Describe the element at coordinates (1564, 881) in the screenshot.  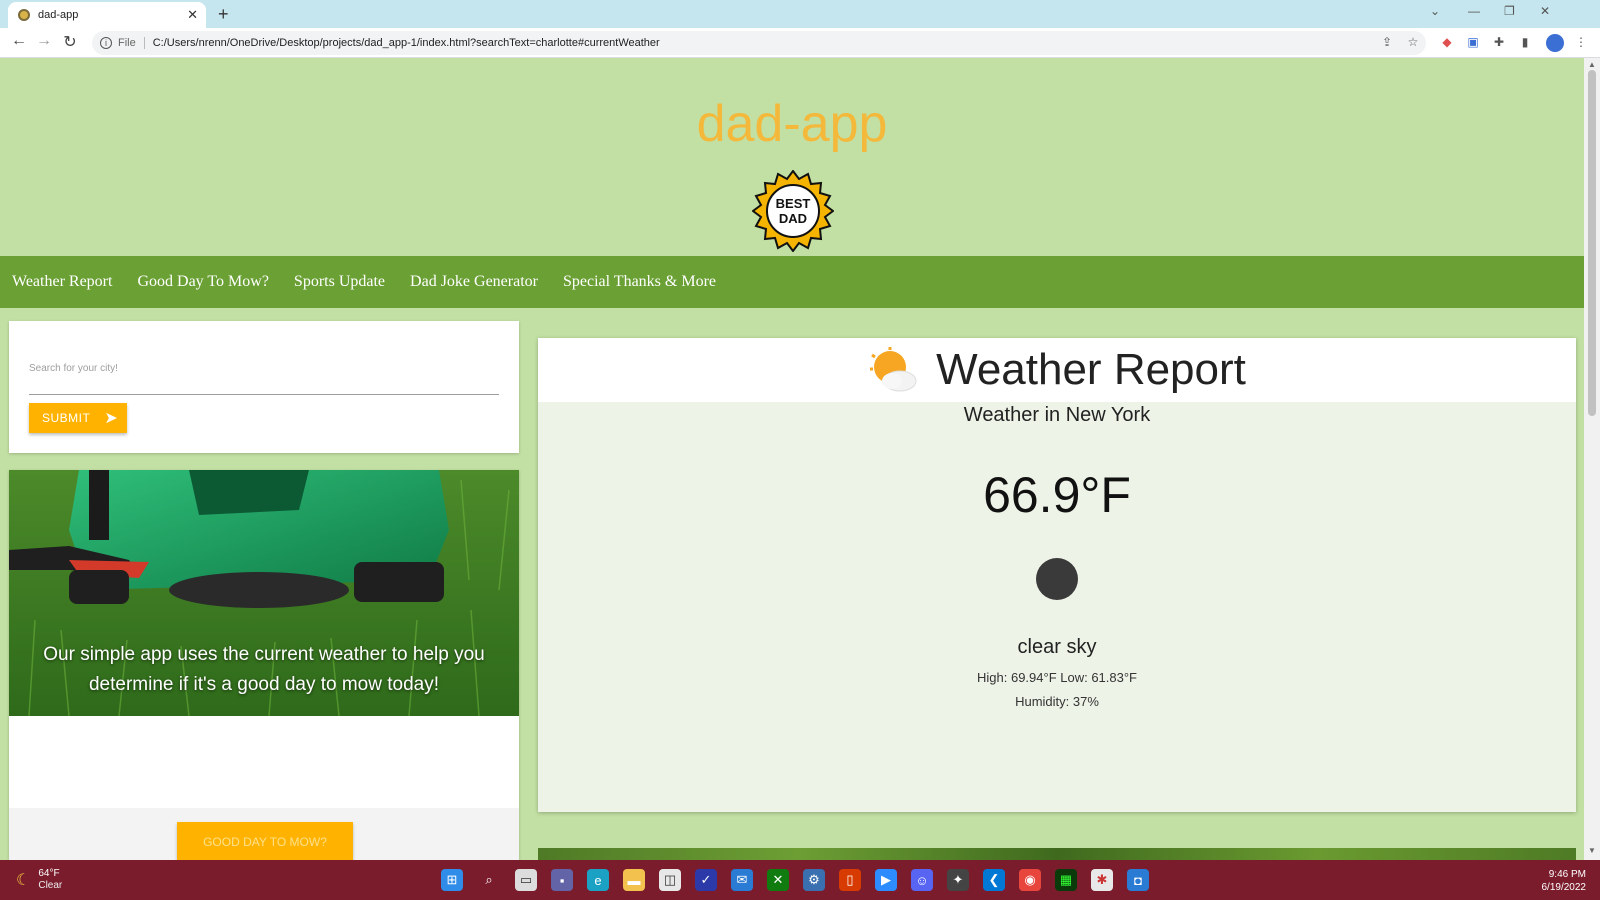
I see `taskbar-clock: 9:46 PM 6/19/2022` at that location.